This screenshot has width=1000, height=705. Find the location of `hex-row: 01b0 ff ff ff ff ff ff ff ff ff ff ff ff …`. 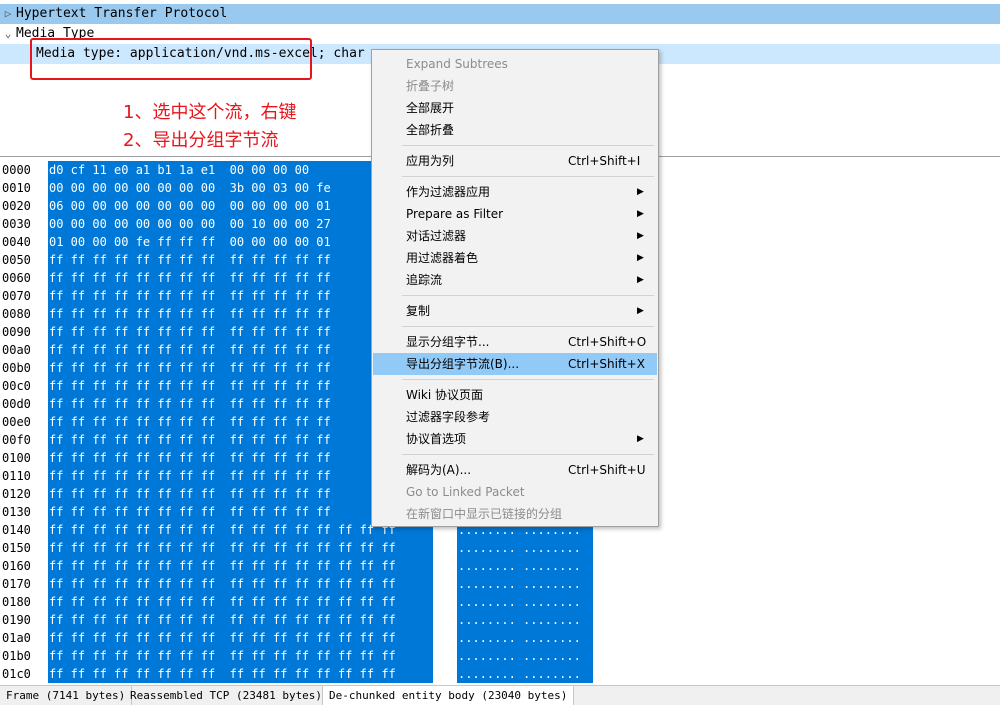

hex-row: 01b0 ff ff ff ff ff ff ff ff ff ff ff ff … is located at coordinates (500, 656).